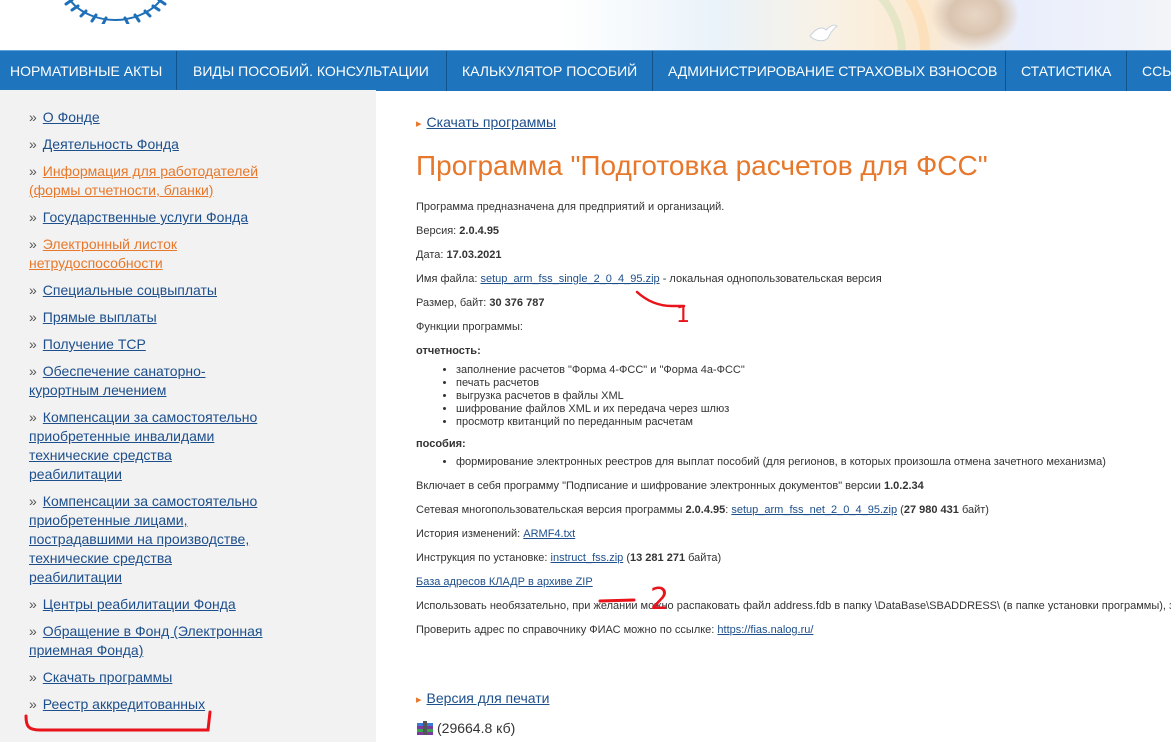  What do you see at coordinates (488, 698) in the screenshot?
I see `print-version-link: Версия для печати` at bounding box center [488, 698].